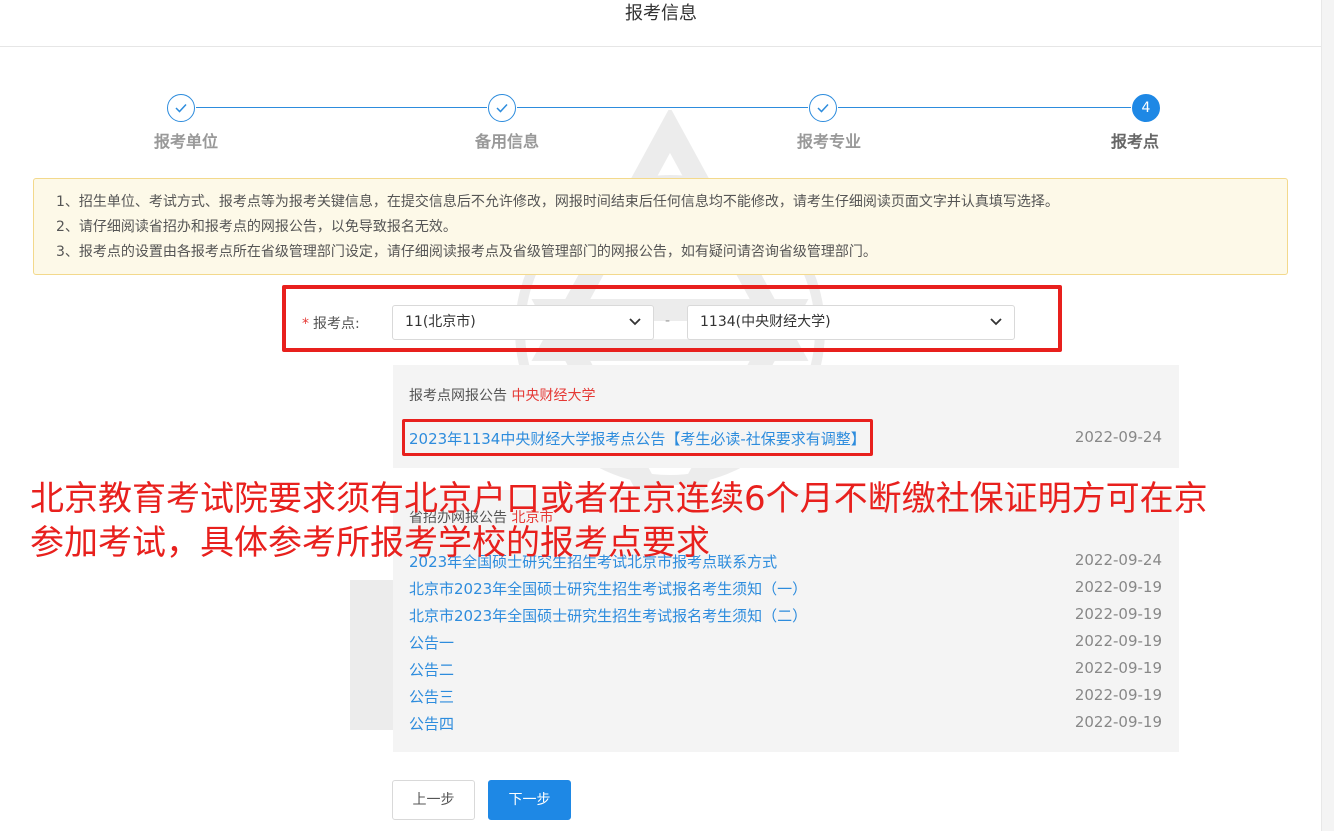  I want to click on step-label-unit: 报考单位, so click(186, 141).